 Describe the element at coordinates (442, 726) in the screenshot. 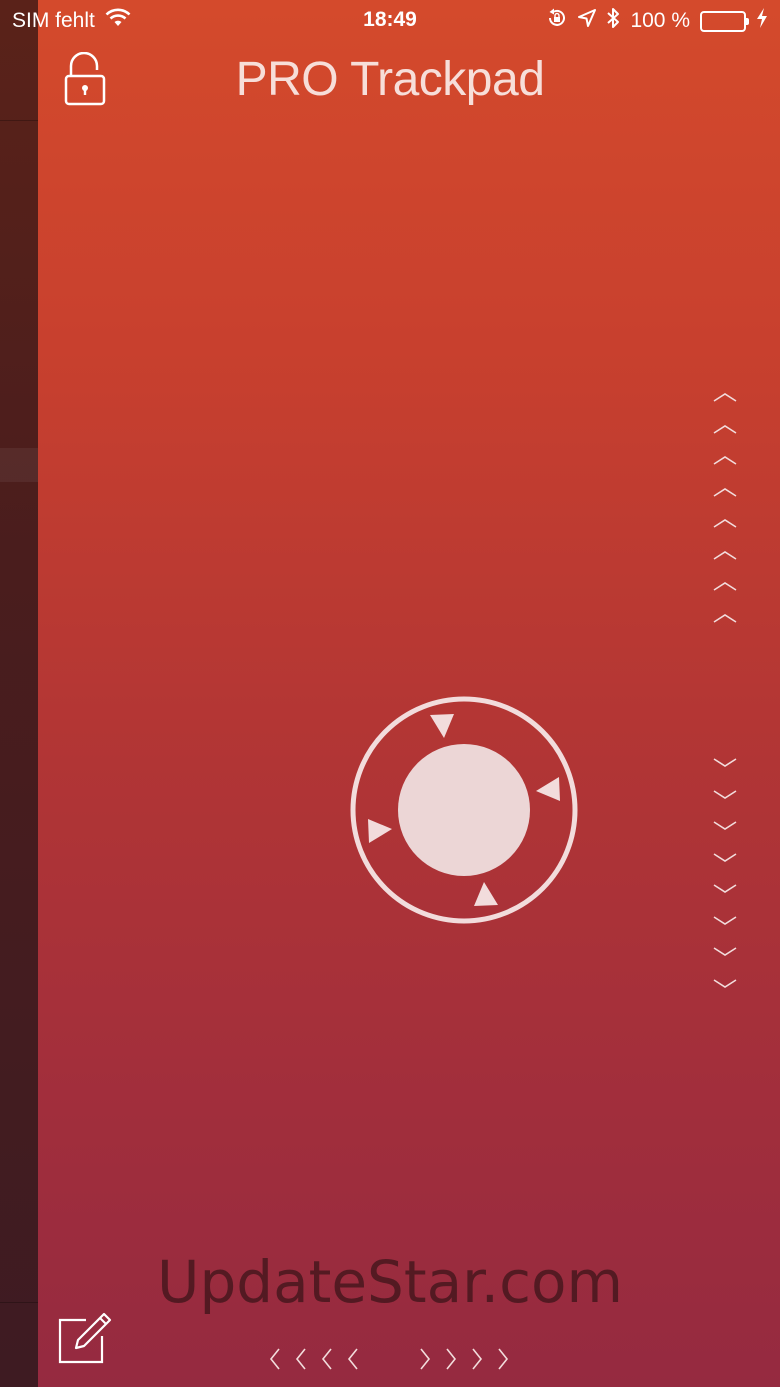

I see `arrow-up-icon` at that location.